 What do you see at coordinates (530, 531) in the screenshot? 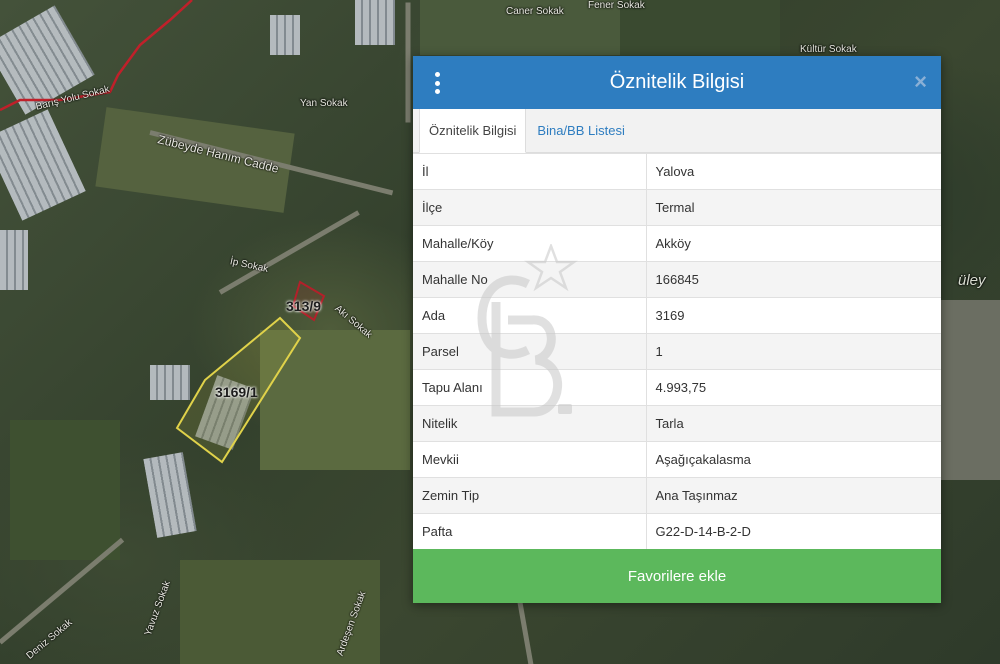
I see `attribute-key: Pafta` at bounding box center [530, 531].